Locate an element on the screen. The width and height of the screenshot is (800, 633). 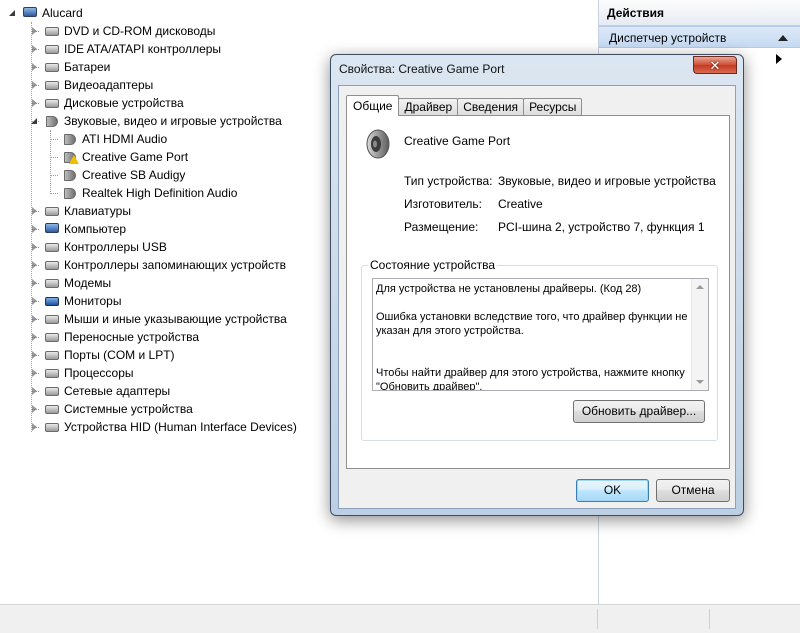
tree-device: Realtek High Definition Audio is located at coordinates (149, 193).